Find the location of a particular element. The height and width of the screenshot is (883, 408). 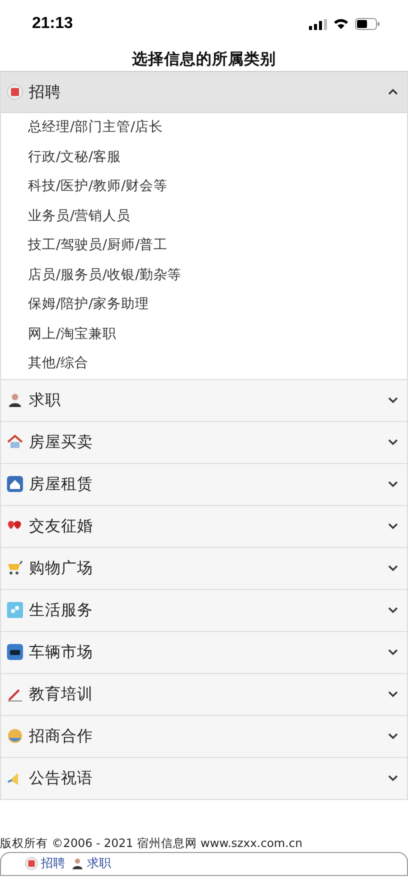

category-label: 教育培训 is located at coordinates (61, 694).